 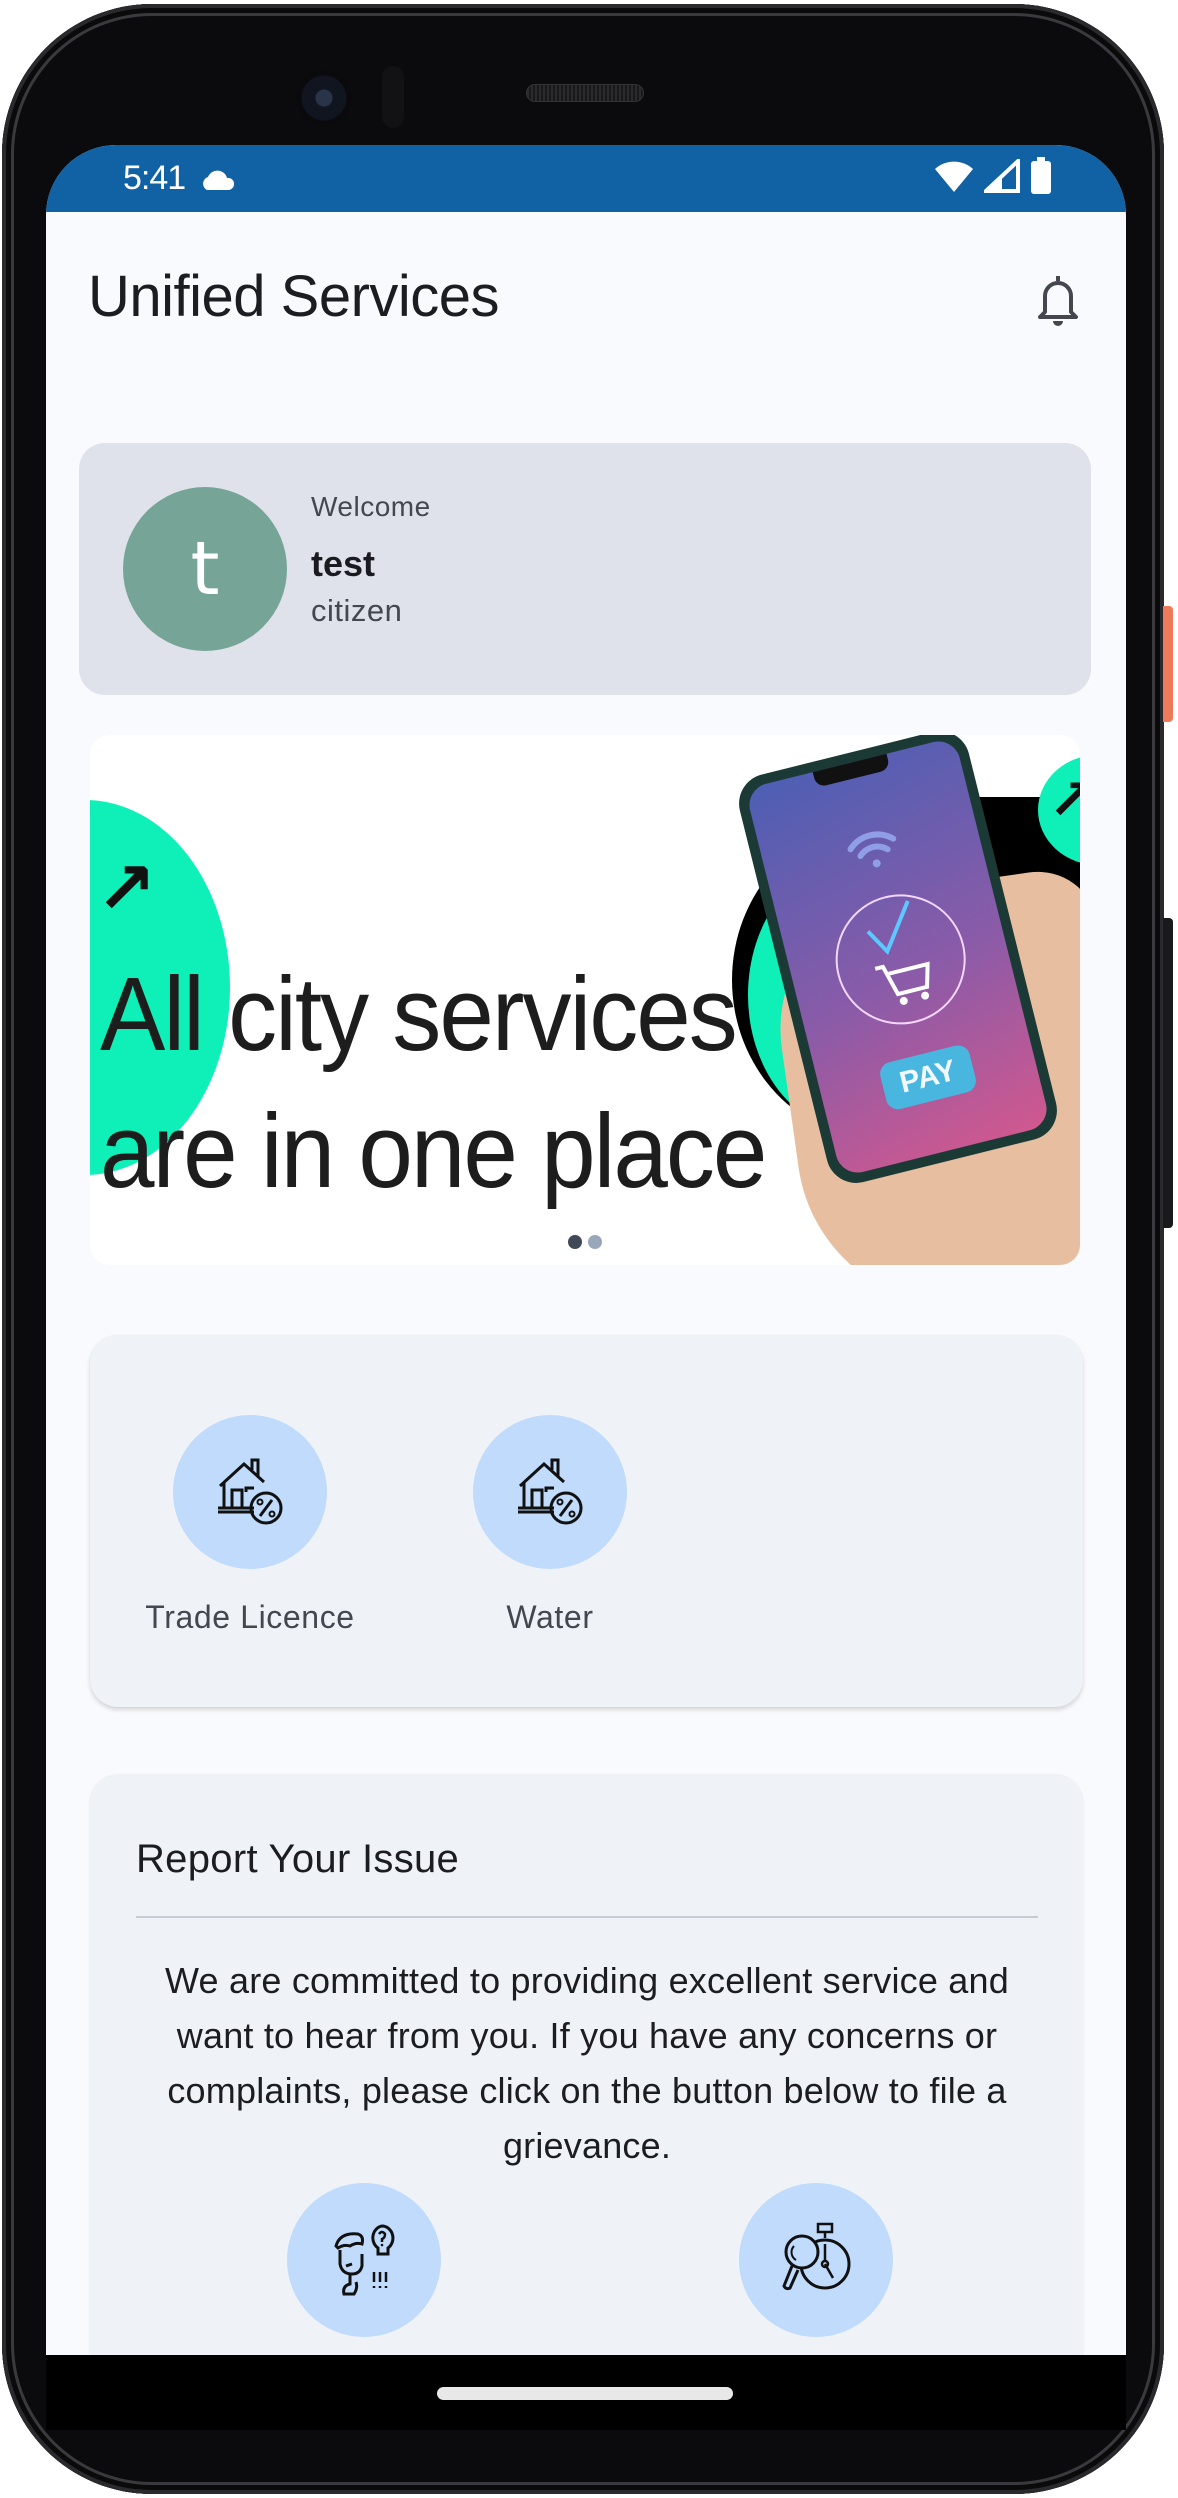 I want to click on track-grievance-button, so click(x=816, y=2260).